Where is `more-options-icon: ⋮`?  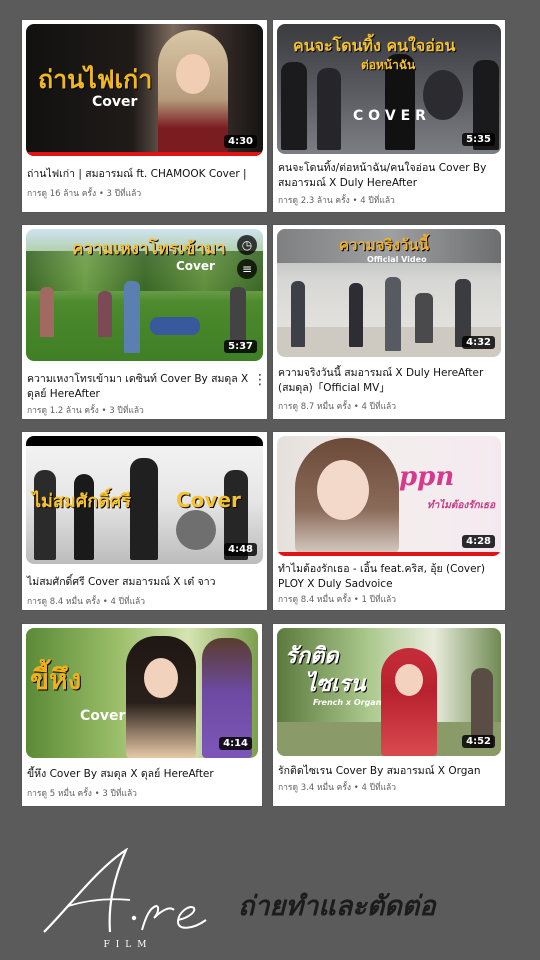 more-options-icon: ⋮ is located at coordinates (260, 380).